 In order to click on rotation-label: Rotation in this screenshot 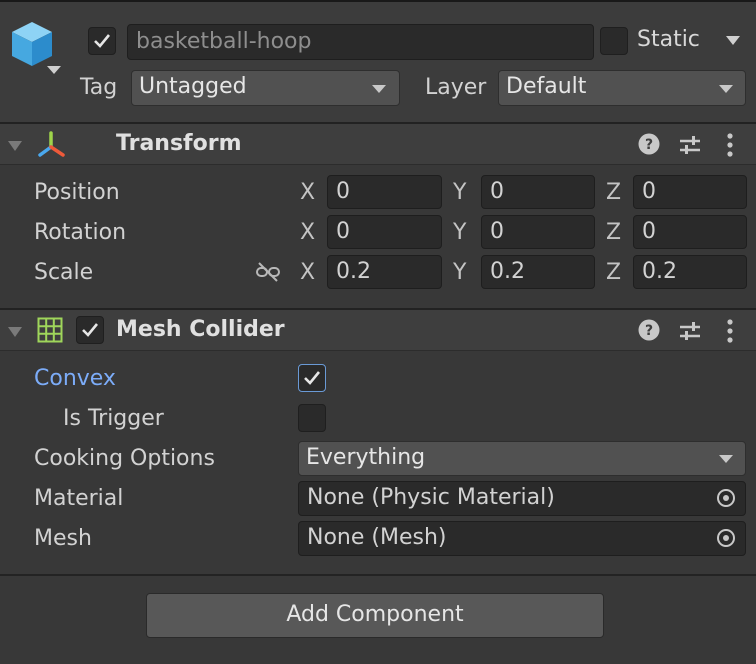, I will do `click(80, 232)`.